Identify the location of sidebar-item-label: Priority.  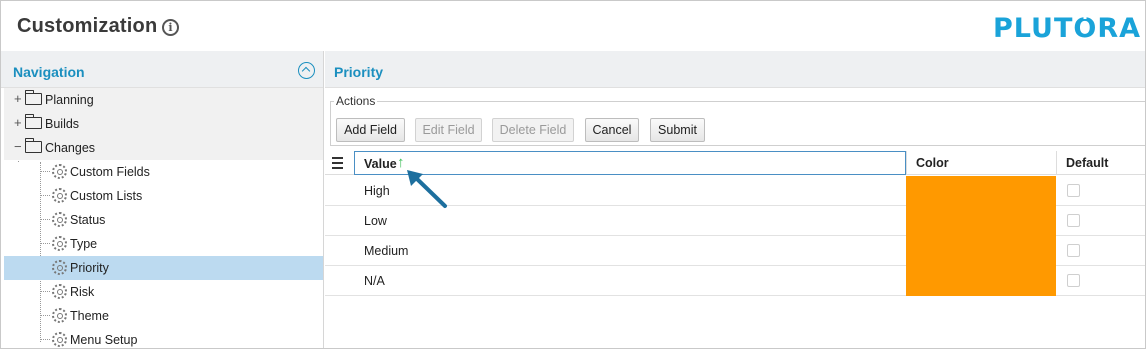
(89, 268).